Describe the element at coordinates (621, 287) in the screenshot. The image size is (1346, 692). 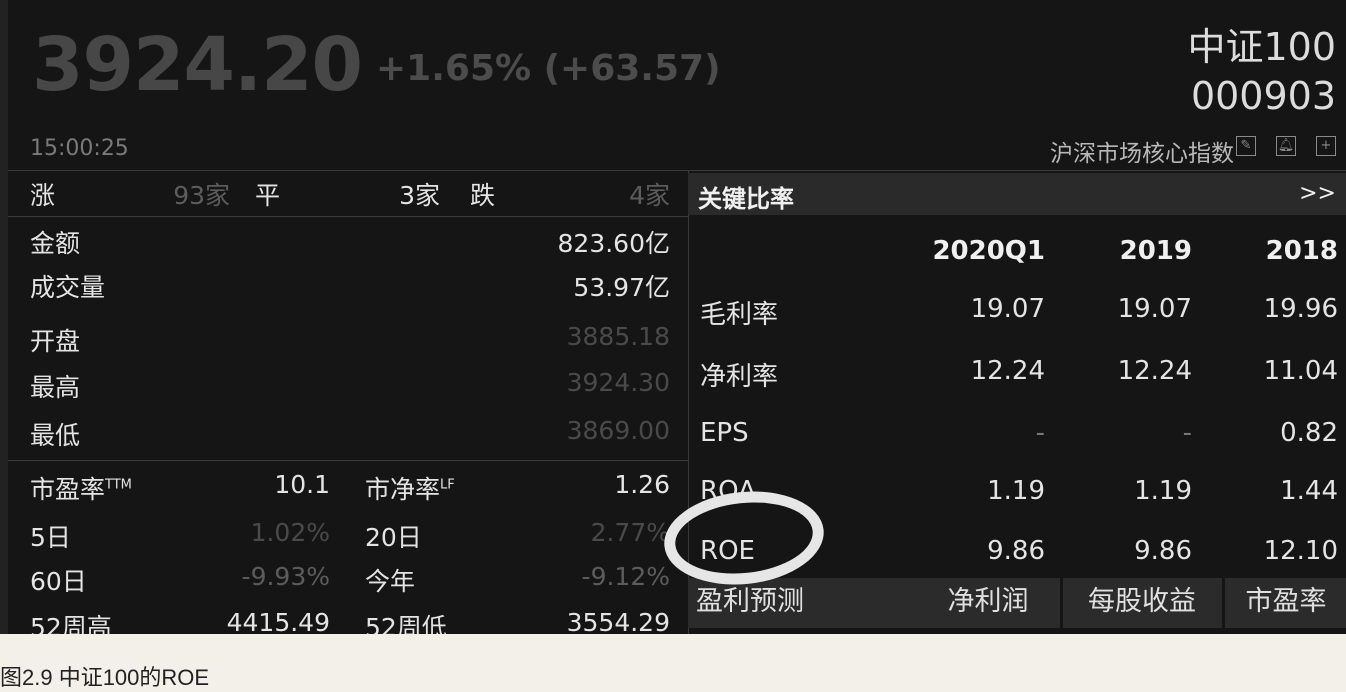
I see `volume-value: 53.97亿` at that location.